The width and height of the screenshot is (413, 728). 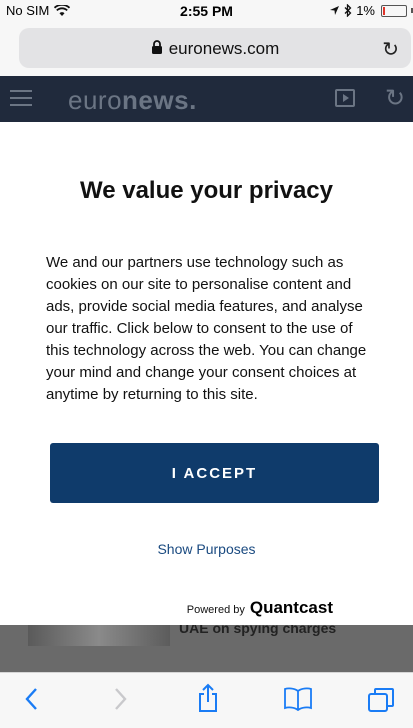 I want to click on play-icon, so click(x=345, y=98).